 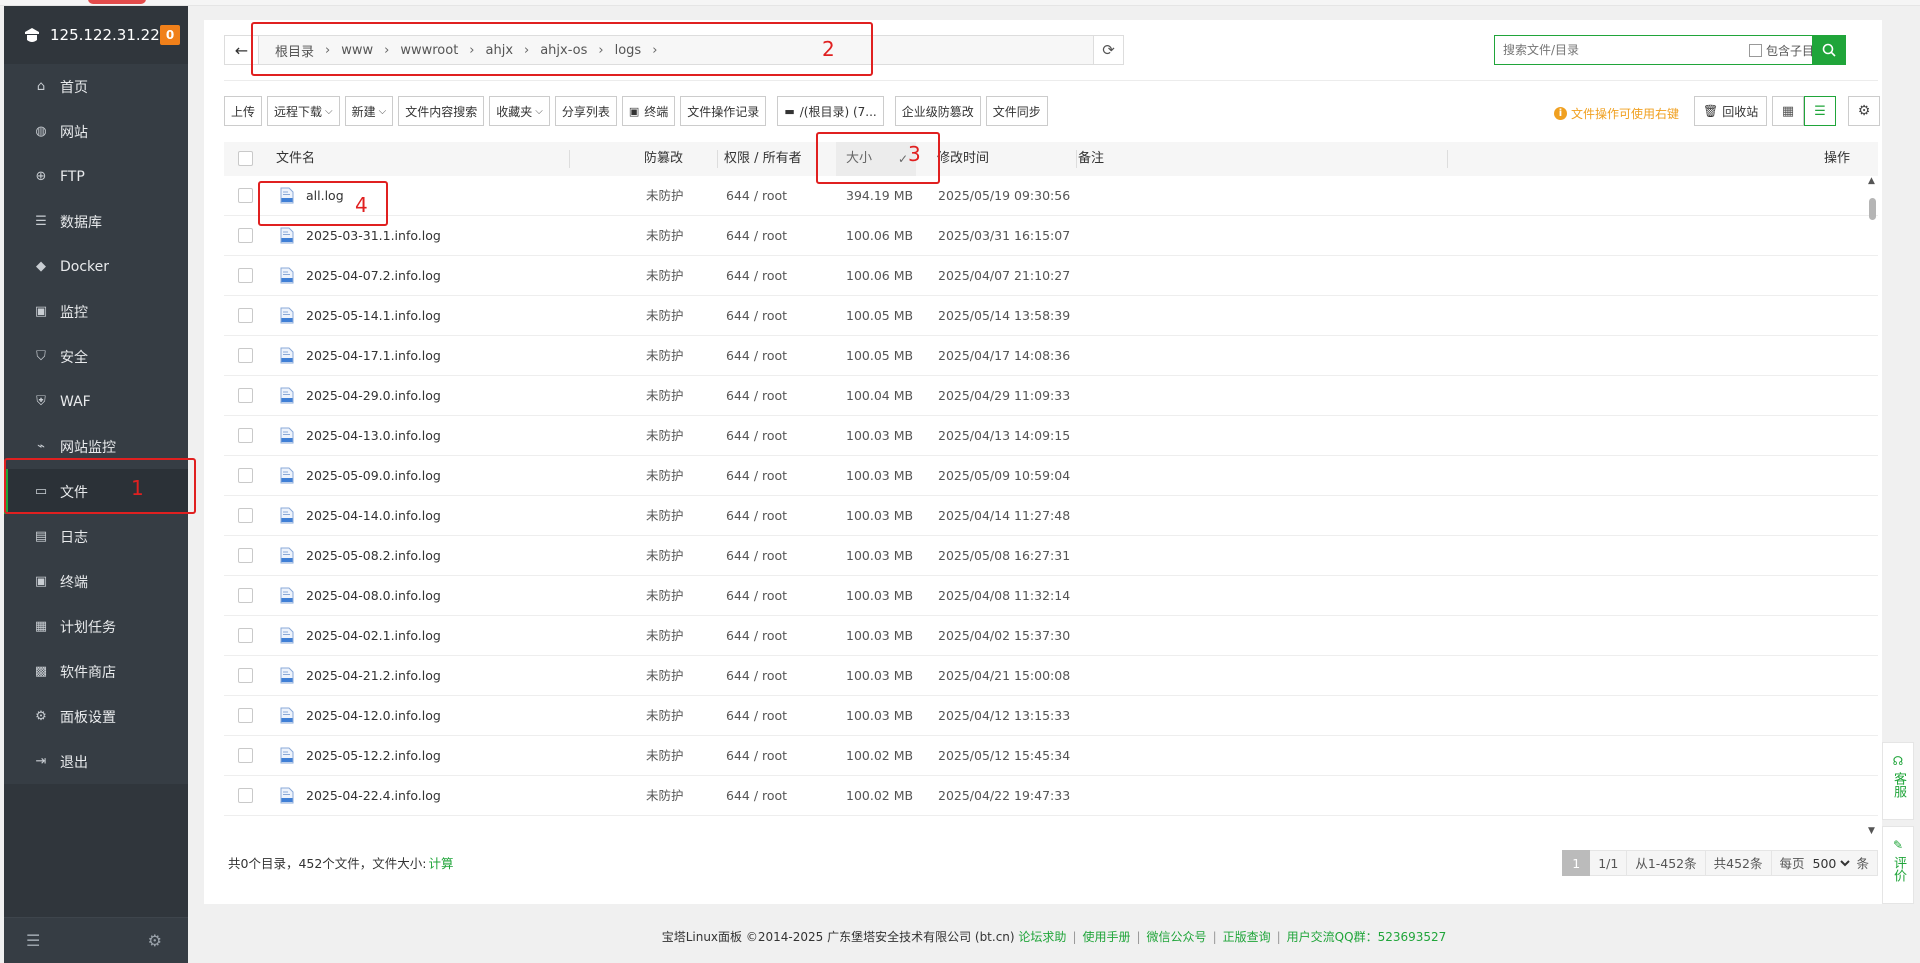 I want to click on file-name: 2025-04-21.2.info.log, so click(x=373, y=676).